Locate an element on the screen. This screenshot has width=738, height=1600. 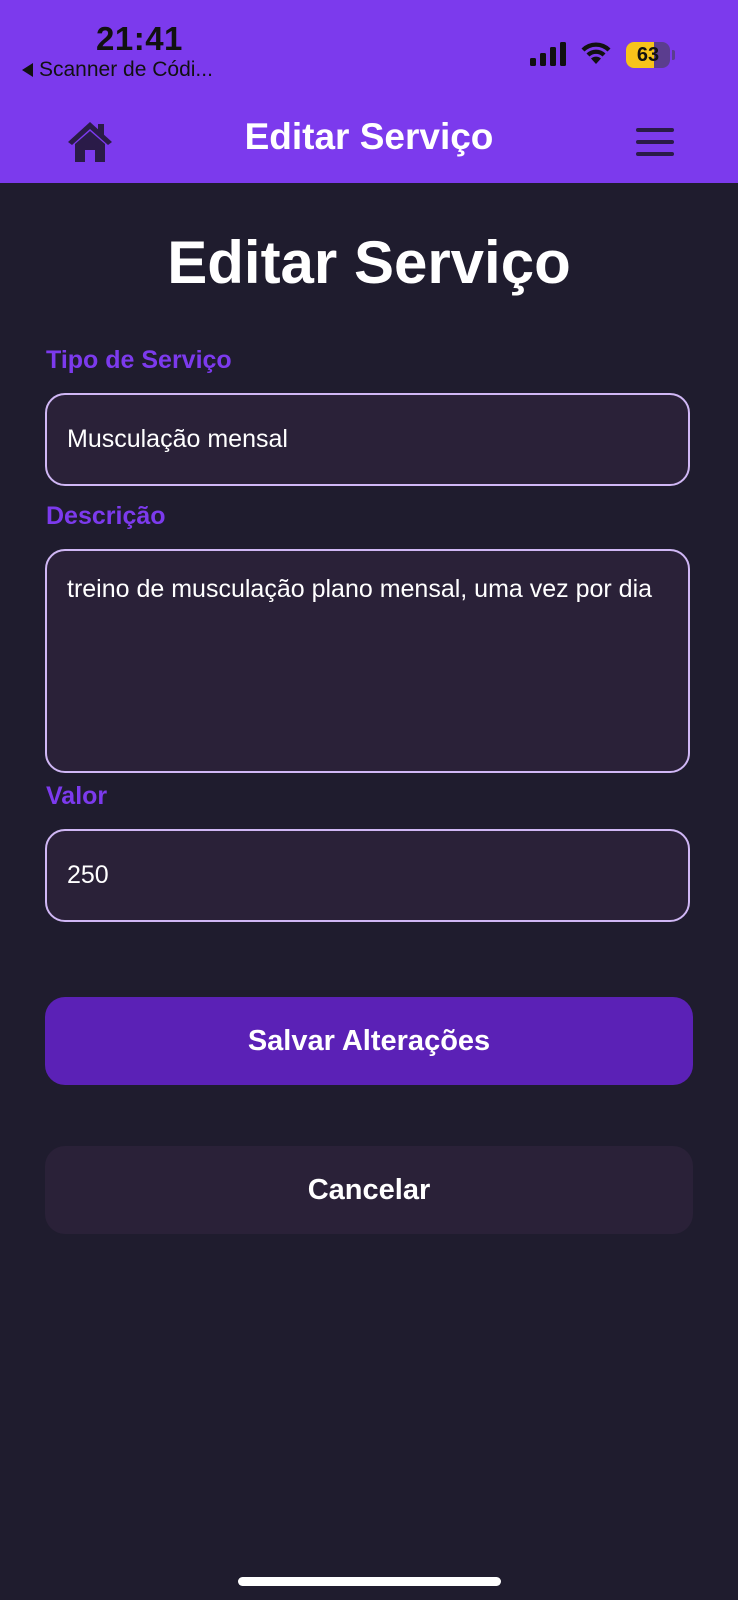
valor-input: 250 is located at coordinates (367, 875).